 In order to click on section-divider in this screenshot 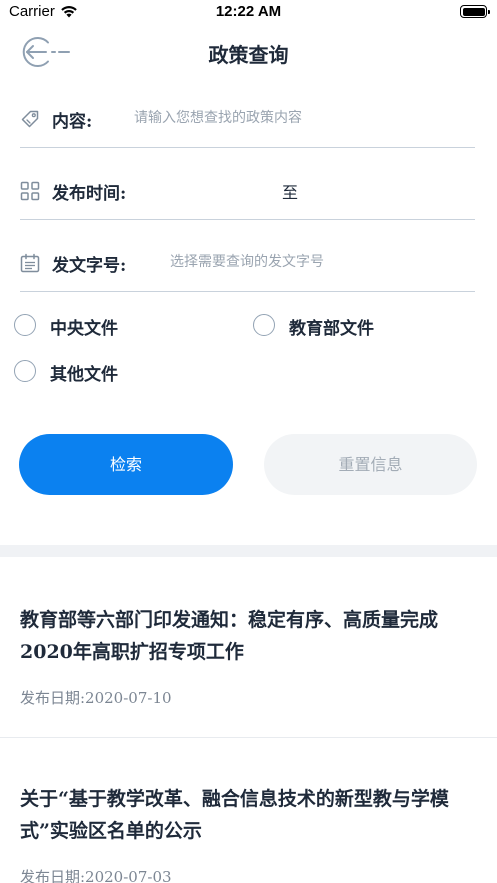, I will do `click(248, 551)`.